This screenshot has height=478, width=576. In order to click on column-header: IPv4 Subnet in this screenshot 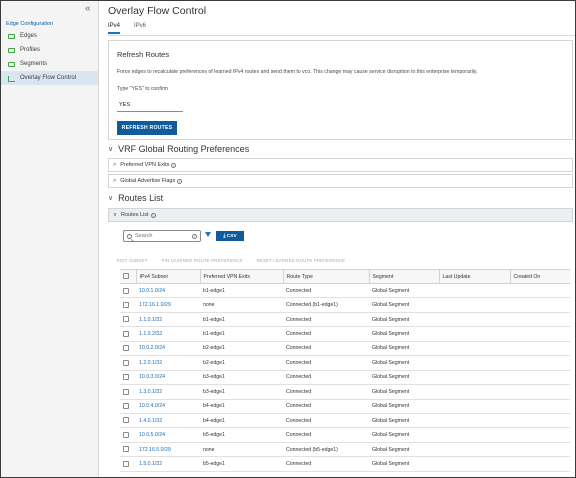, I will do `click(167, 276)`.